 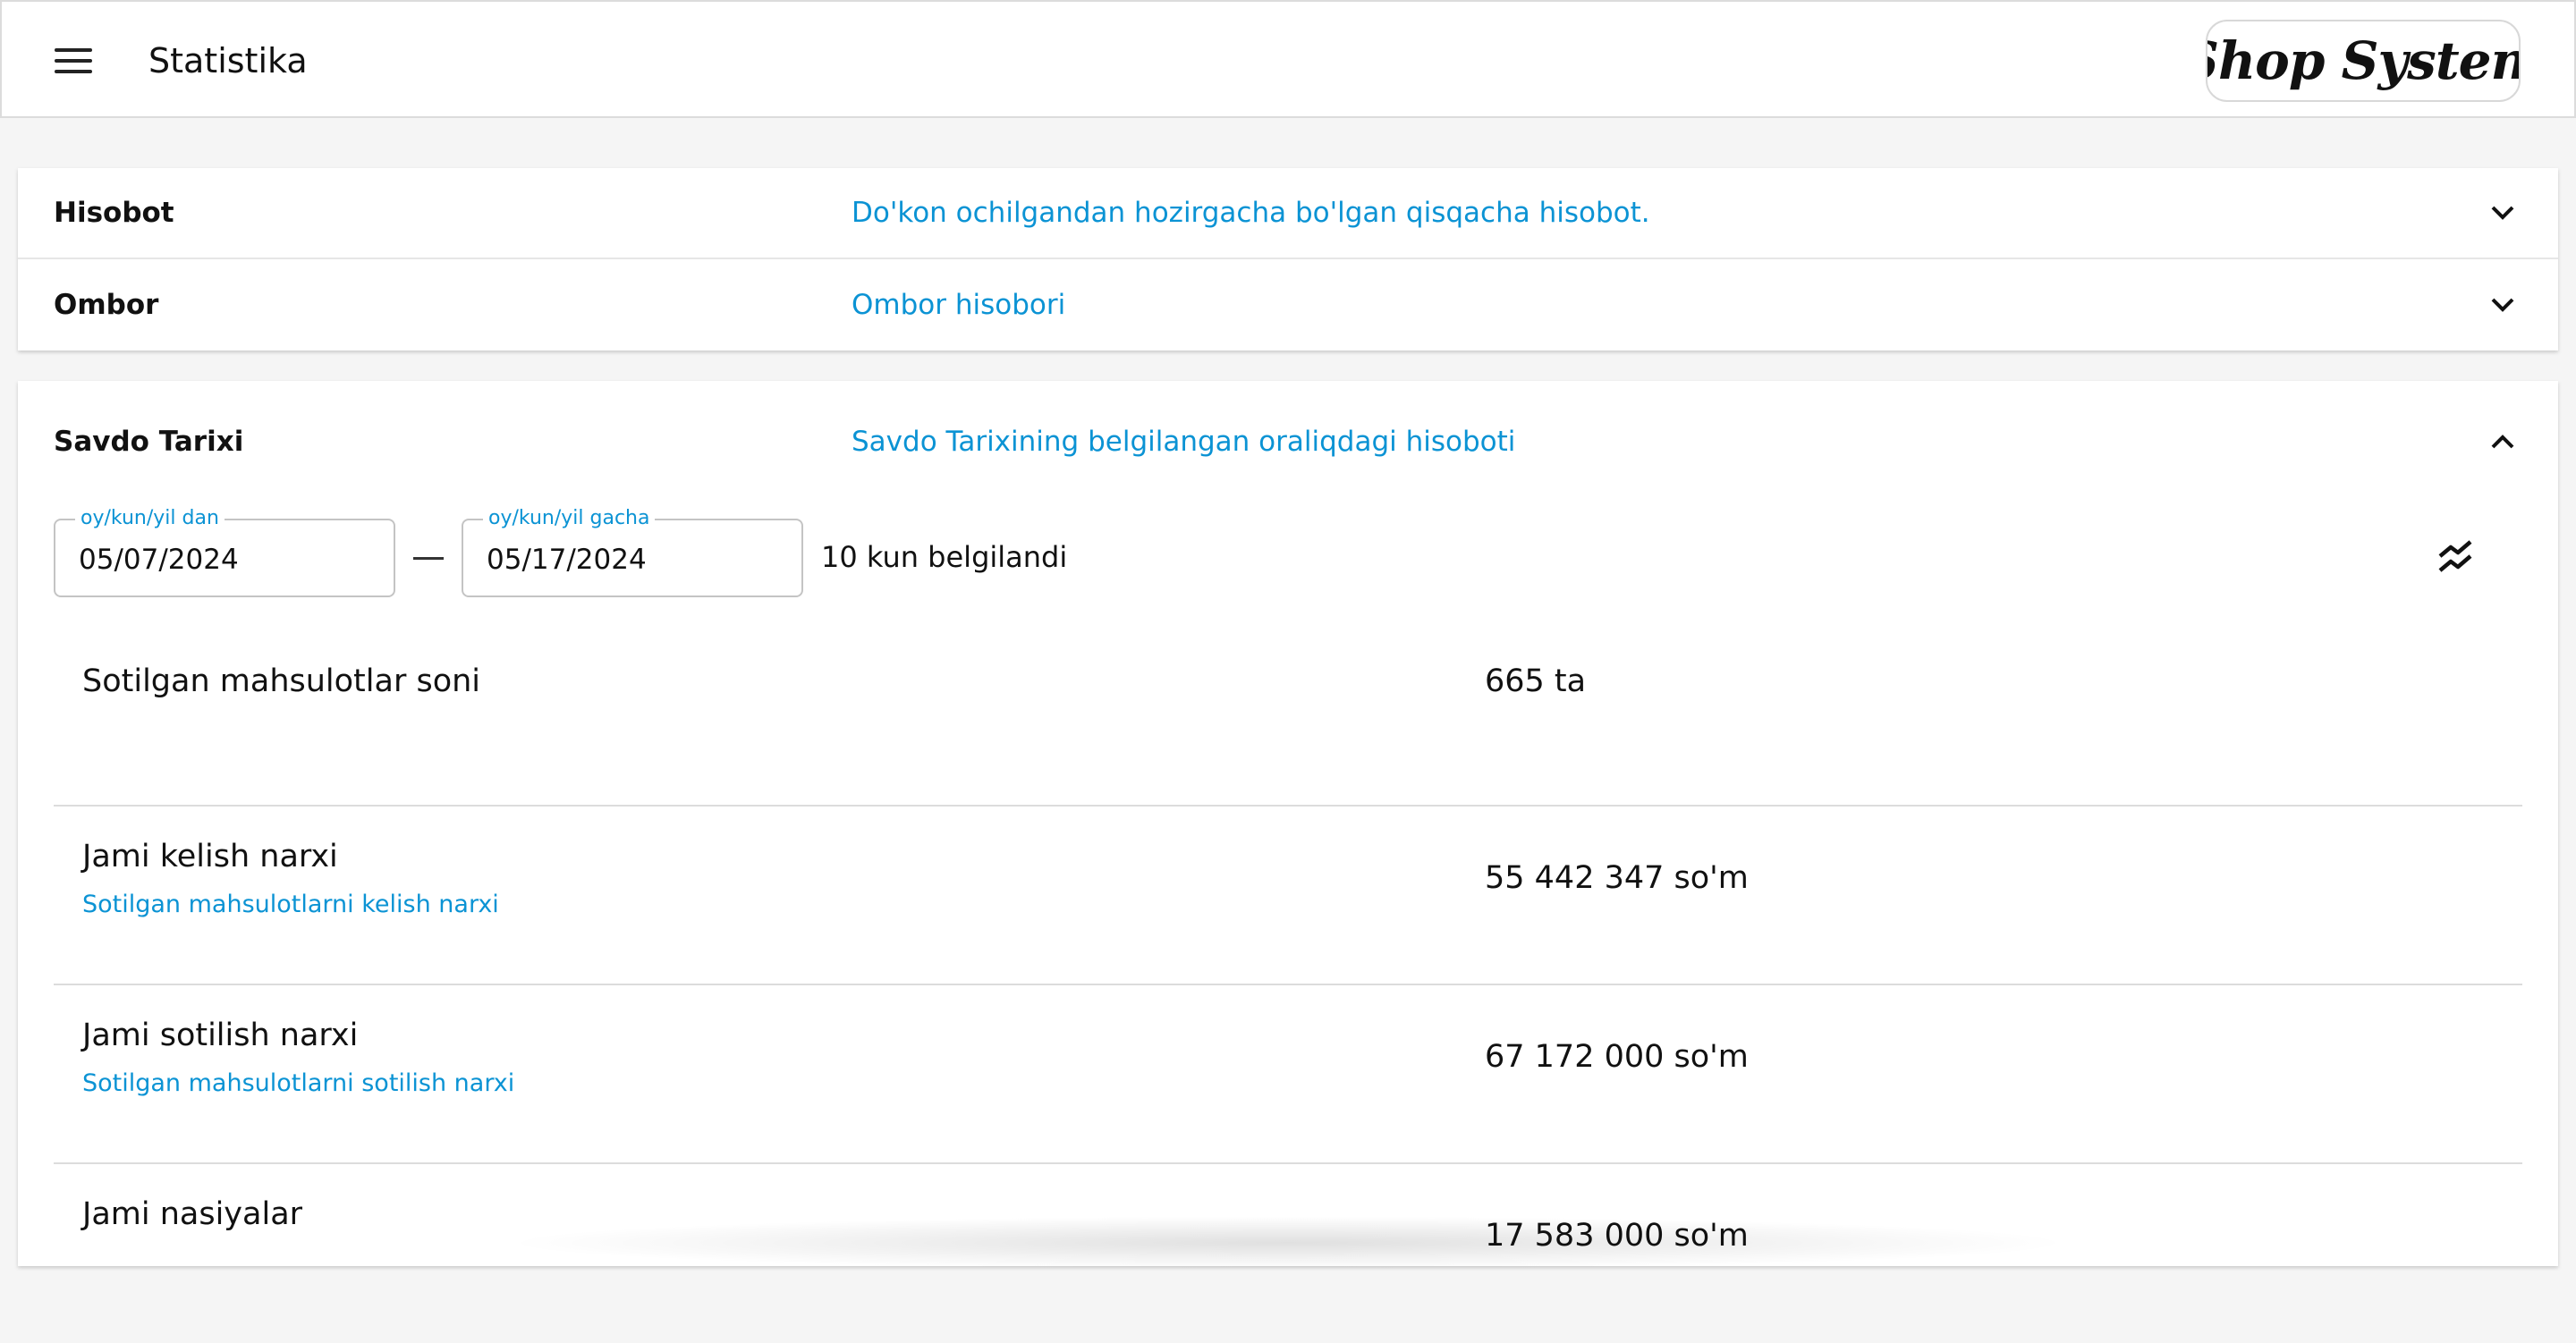 What do you see at coordinates (149, 442) in the screenshot?
I see `panel-title: Savdo Tarixi` at bounding box center [149, 442].